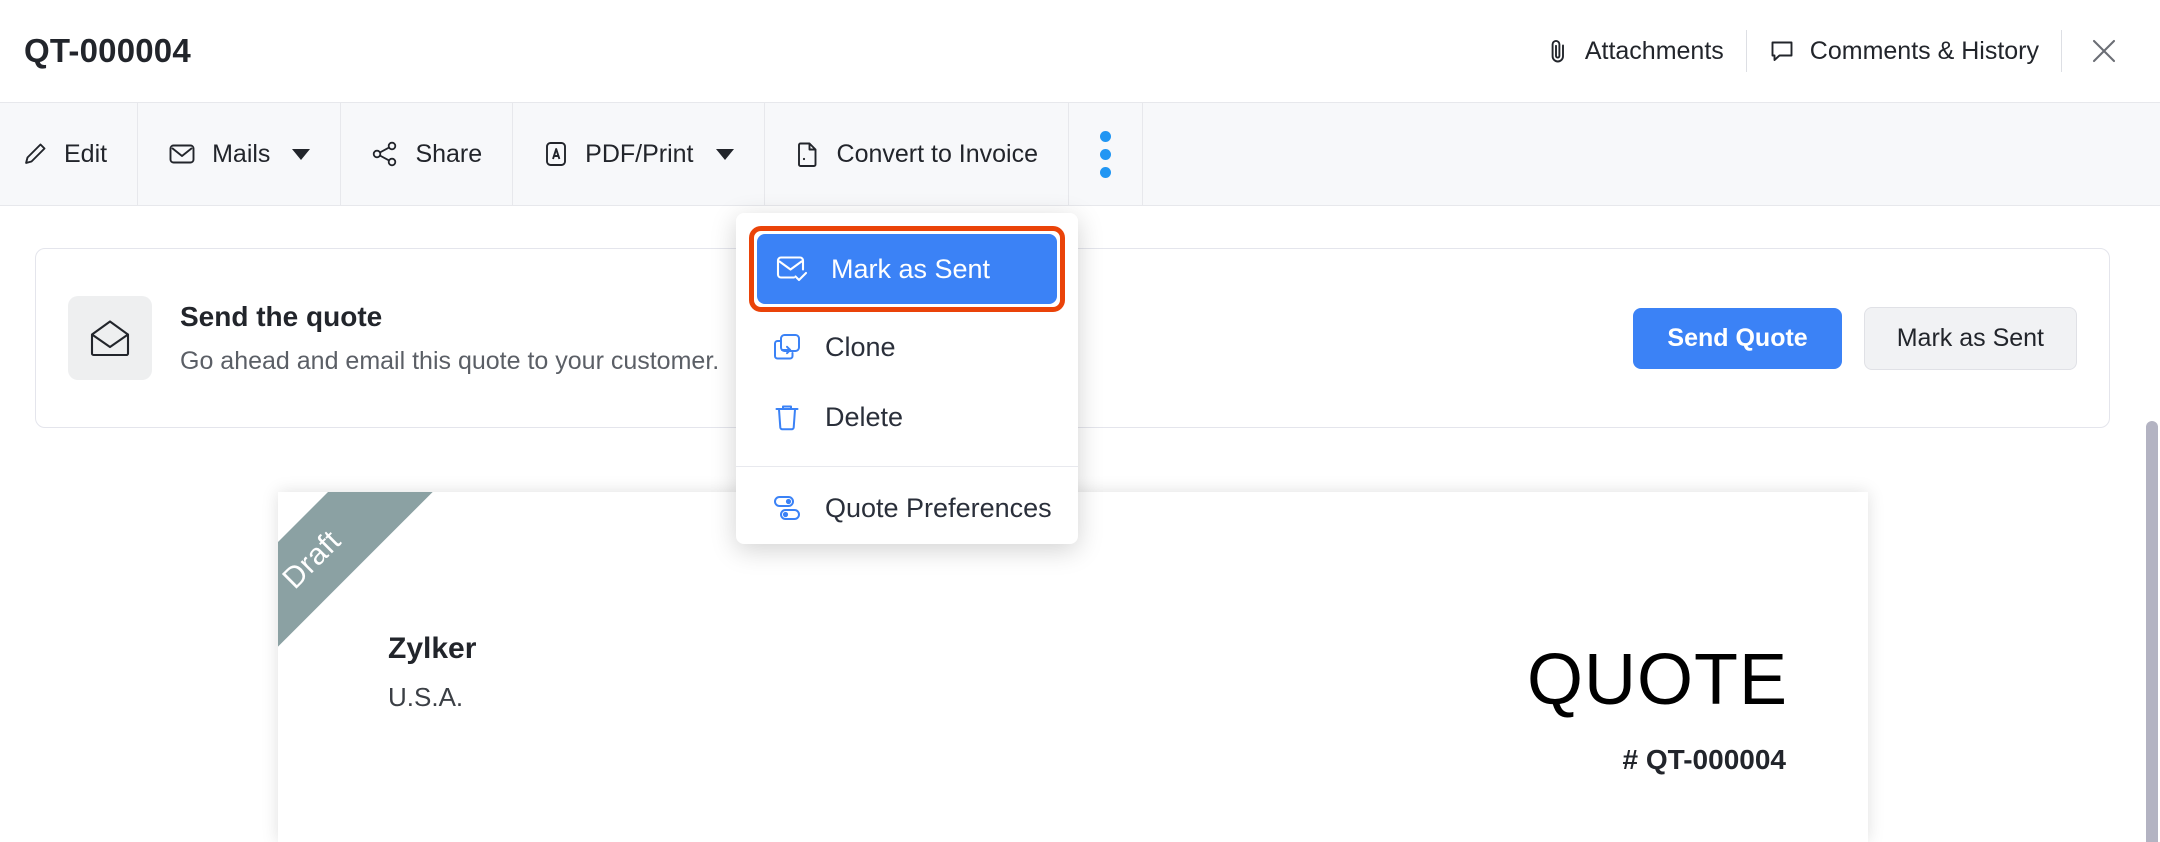 Image resolution: width=2160 pixels, height=842 pixels. Describe the element at coordinates (864, 416) in the screenshot. I see `dropdown-label: Delete` at that location.